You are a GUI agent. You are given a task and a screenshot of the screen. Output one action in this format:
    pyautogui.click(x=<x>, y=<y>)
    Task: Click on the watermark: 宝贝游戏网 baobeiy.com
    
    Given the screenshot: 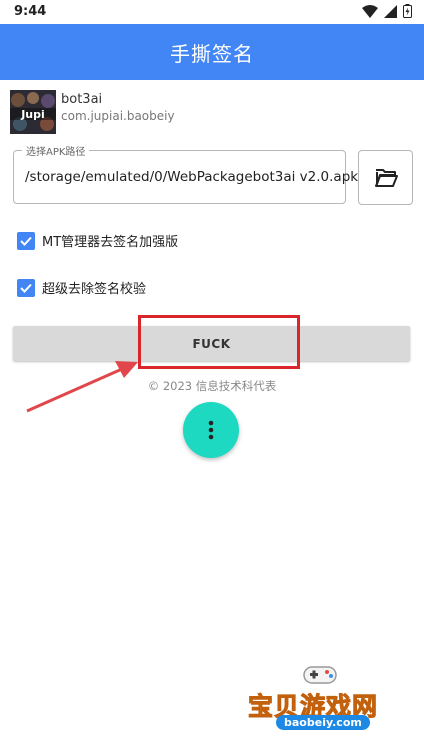 What is the action you would take?
    pyautogui.click(x=322, y=700)
    